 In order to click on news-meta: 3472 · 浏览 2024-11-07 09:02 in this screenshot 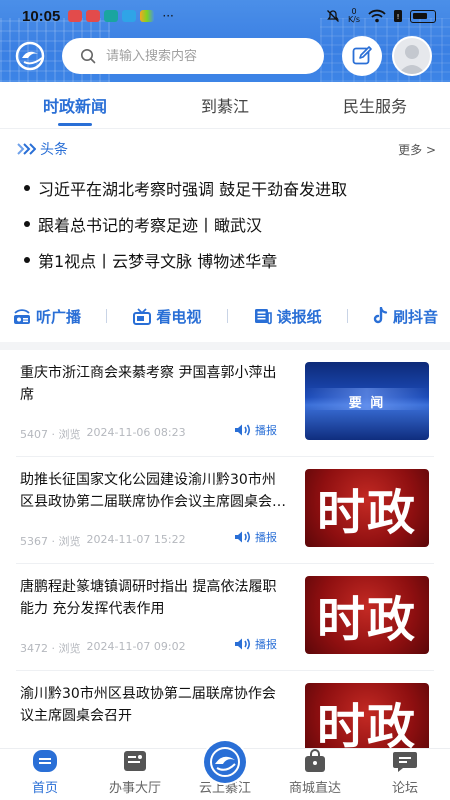, I will do `click(103, 648)`.